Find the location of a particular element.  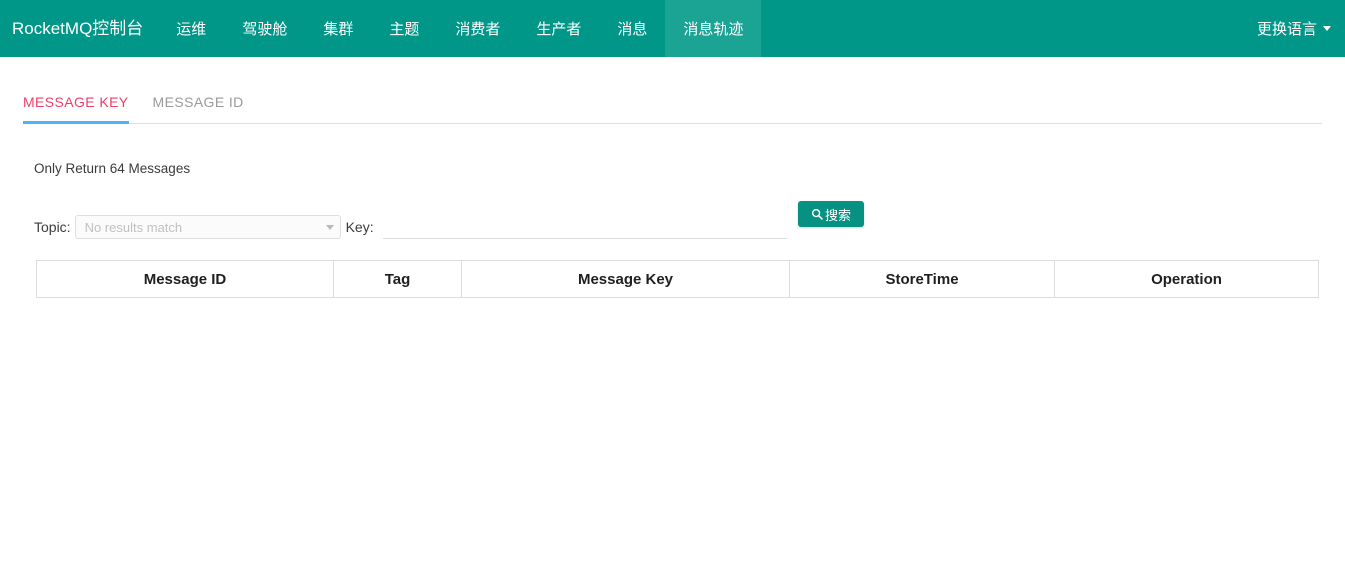

tab-label: MESSAGE ID is located at coordinates (198, 102).